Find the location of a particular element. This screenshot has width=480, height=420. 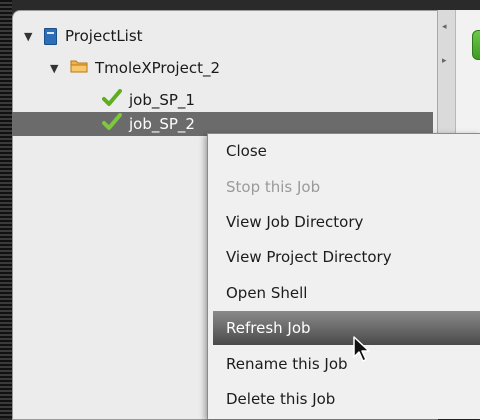

menu-item-label: Stop this Job is located at coordinates (273, 187).